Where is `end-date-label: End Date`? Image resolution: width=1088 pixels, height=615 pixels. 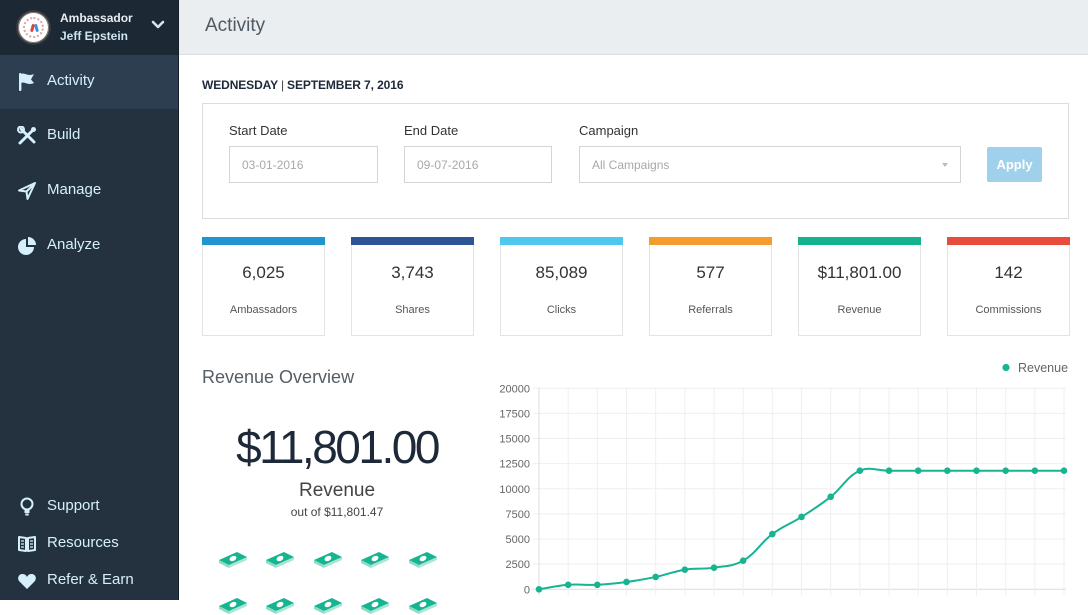 end-date-label: End Date is located at coordinates (431, 130).